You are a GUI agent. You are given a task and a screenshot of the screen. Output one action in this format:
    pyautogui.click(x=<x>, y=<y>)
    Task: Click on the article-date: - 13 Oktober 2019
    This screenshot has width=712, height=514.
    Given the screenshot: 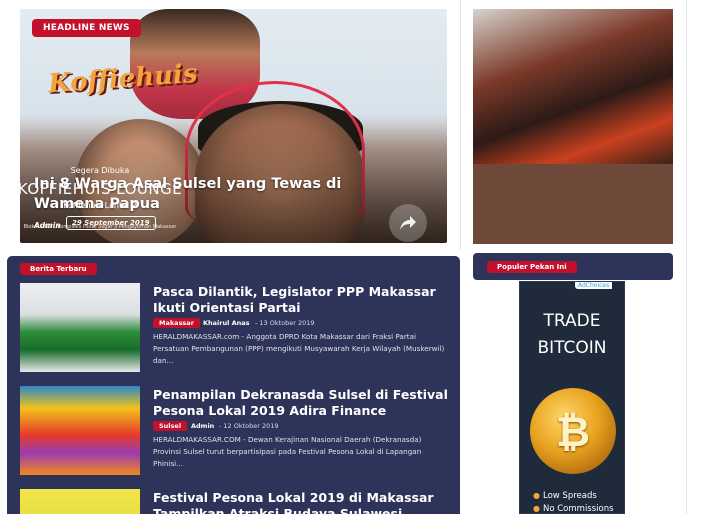 What is the action you would take?
    pyautogui.click(x=285, y=323)
    